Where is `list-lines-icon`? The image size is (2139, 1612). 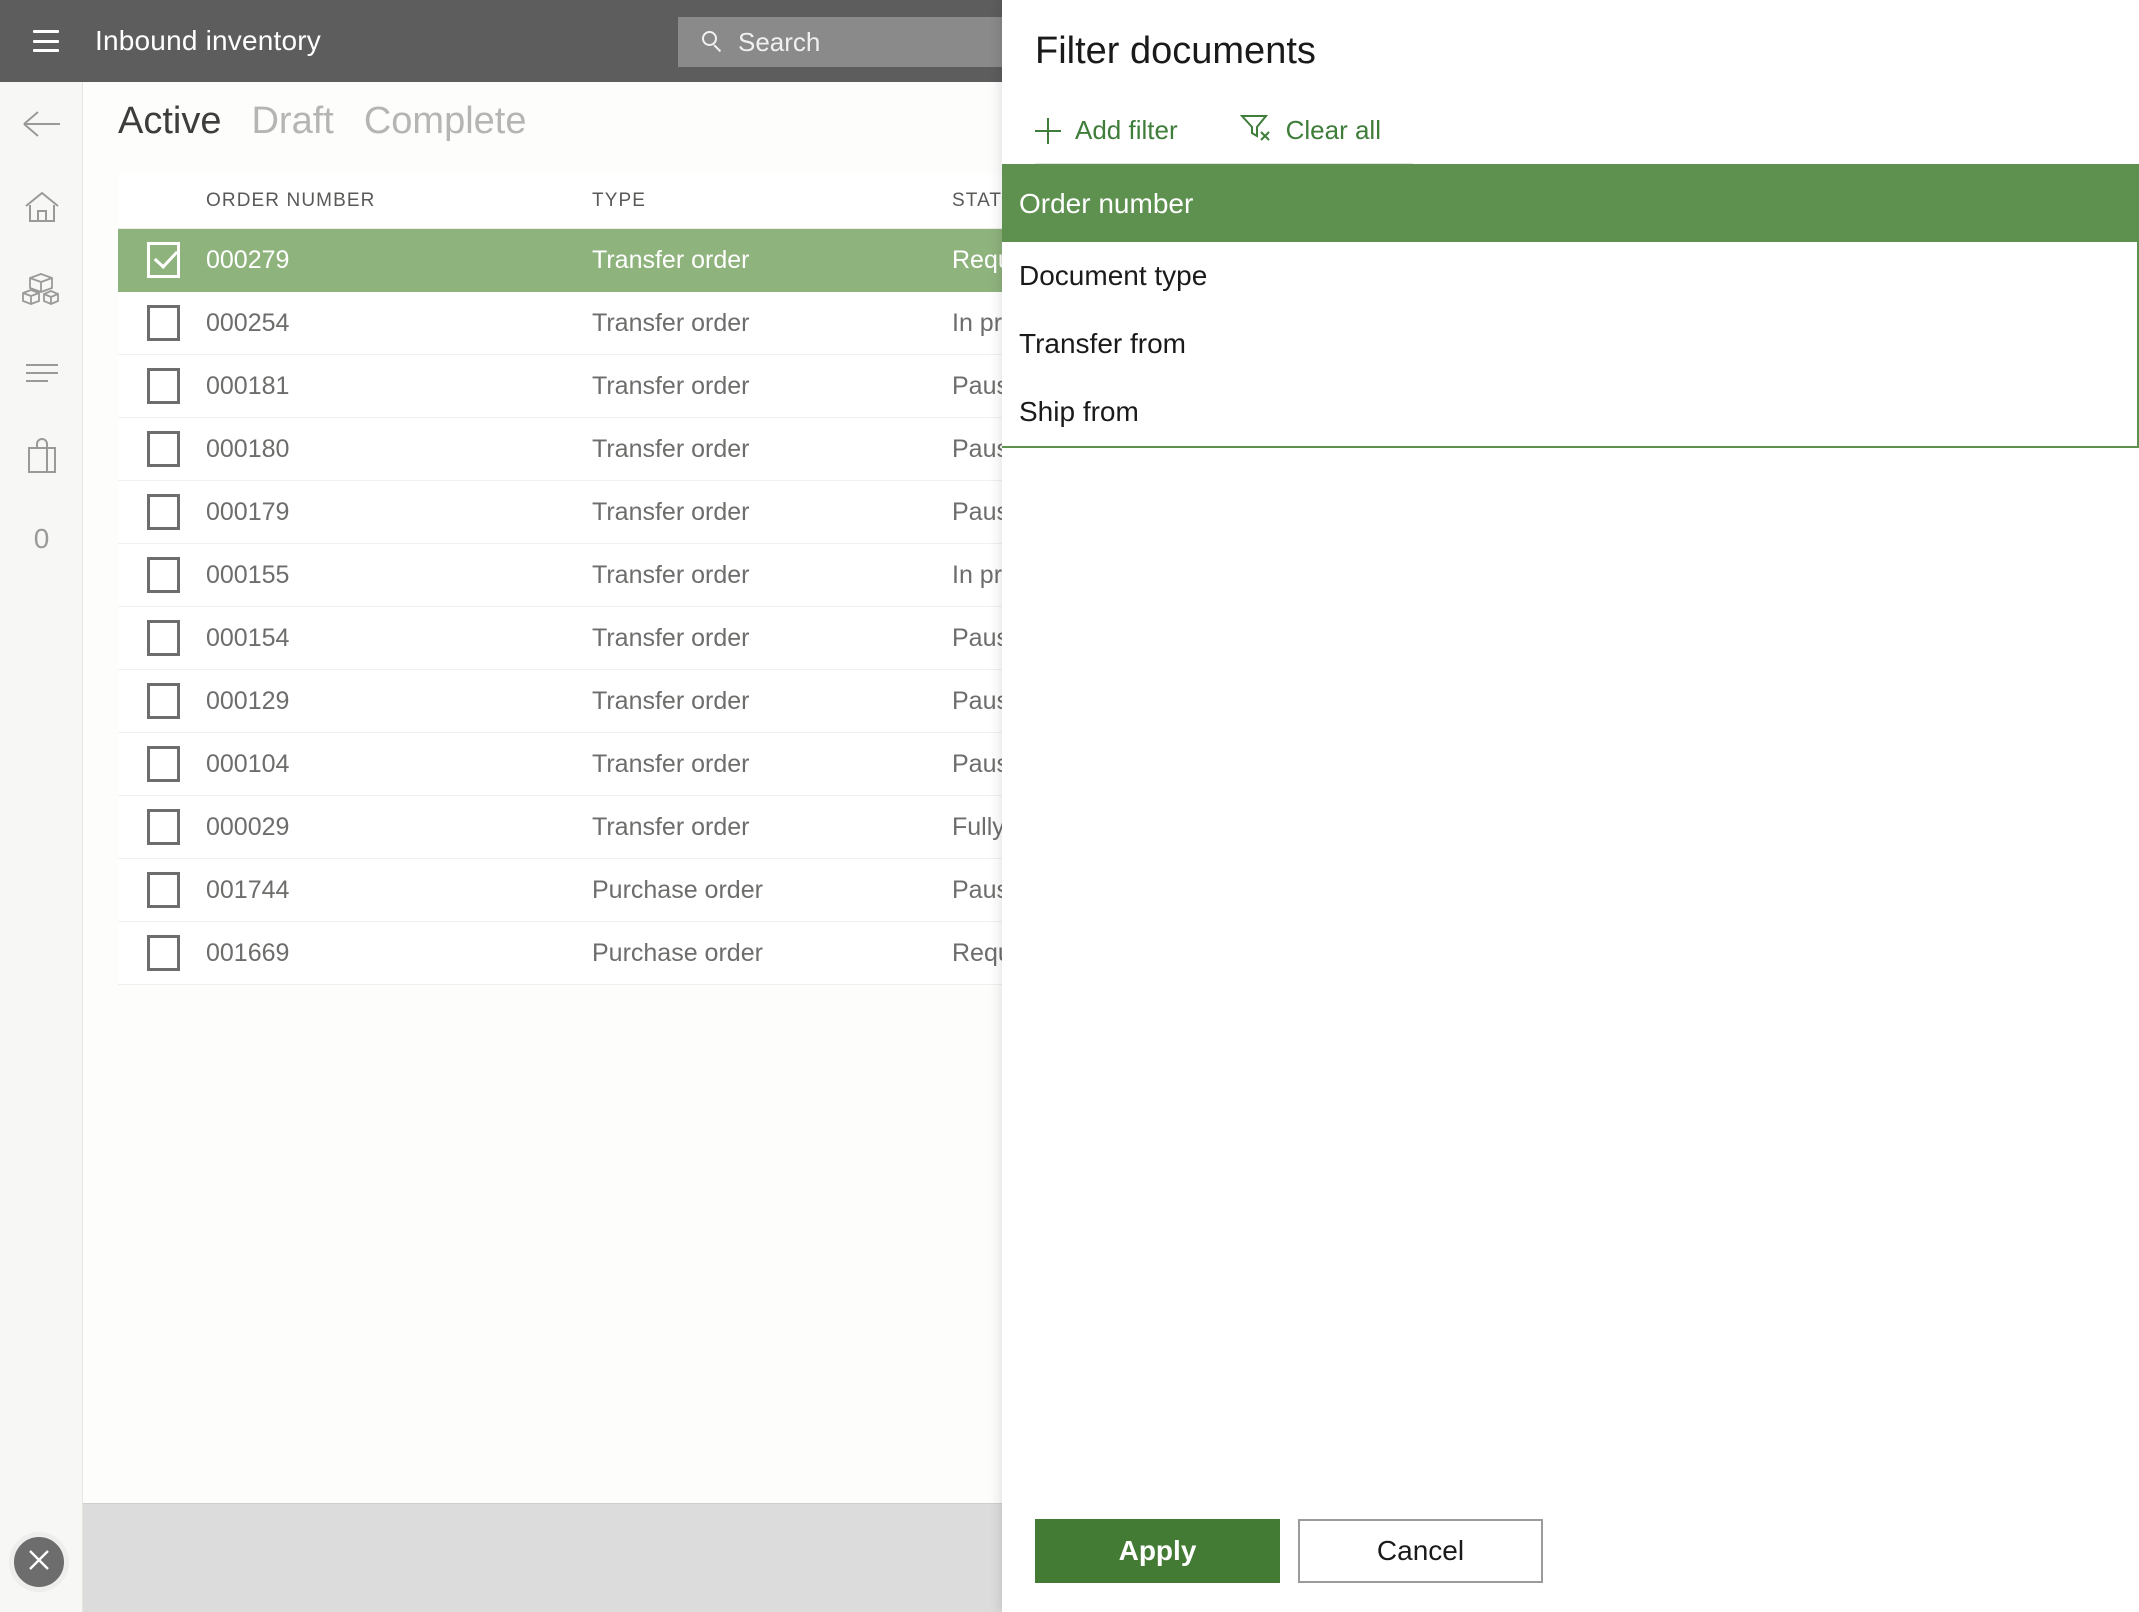
list-lines-icon is located at coordinates (42, 373).